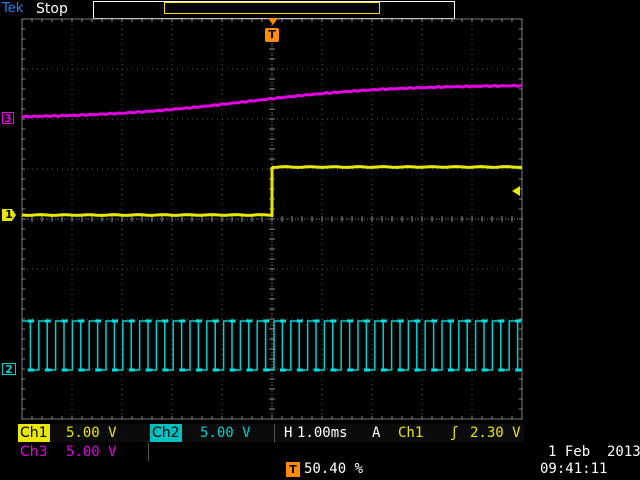  I want to click on time-display: 09:41:11, so click(574, 469).